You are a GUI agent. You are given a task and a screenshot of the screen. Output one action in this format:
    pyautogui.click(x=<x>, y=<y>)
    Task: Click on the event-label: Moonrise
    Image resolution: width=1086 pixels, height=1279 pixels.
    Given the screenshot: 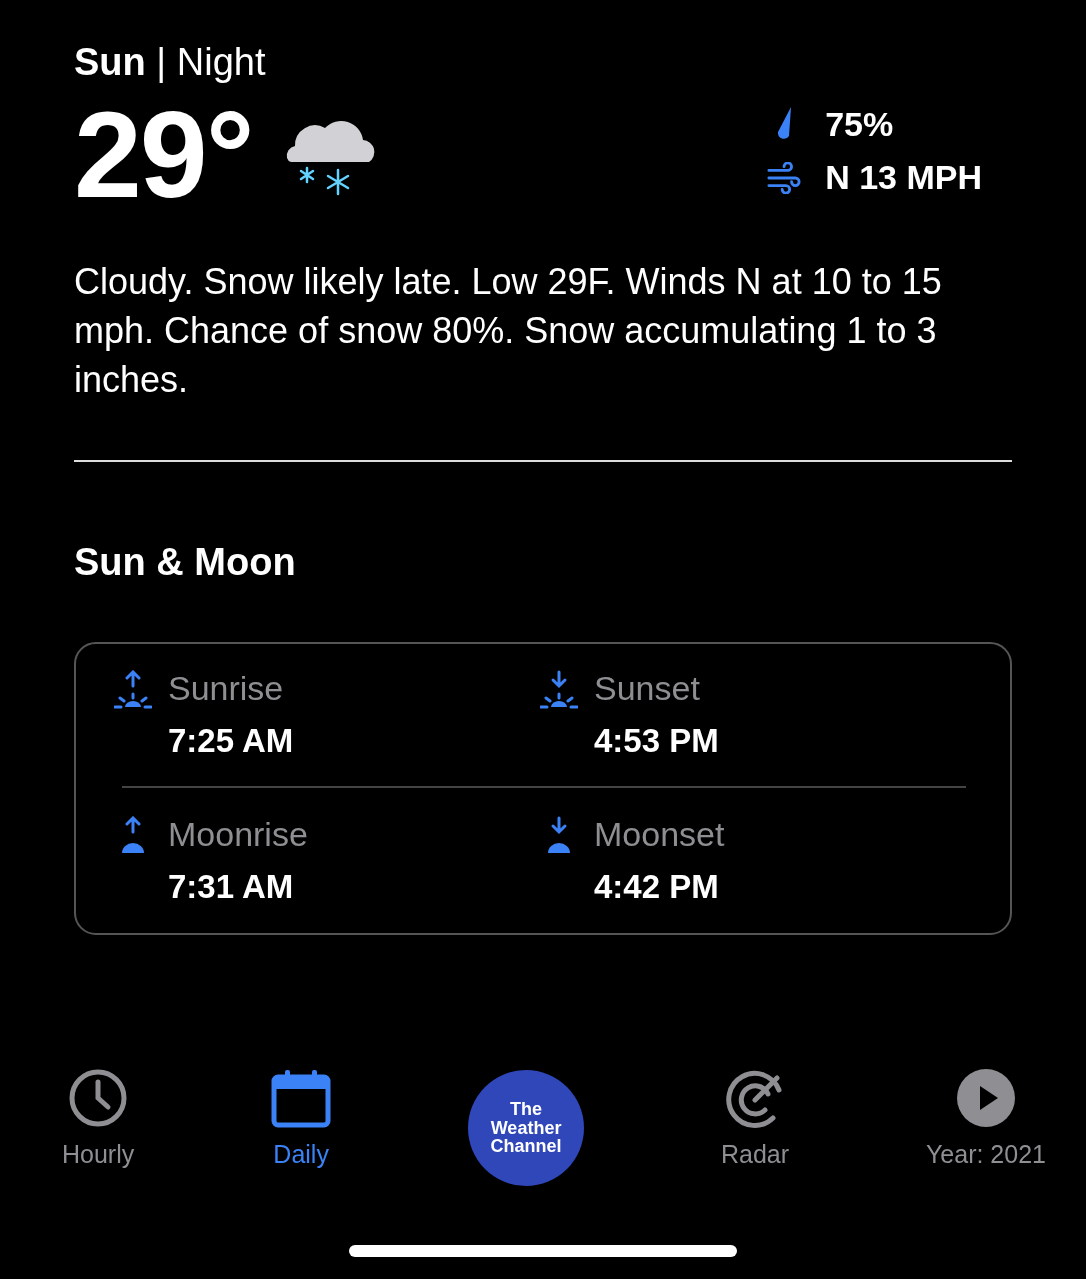 What is the action you would take?
    pyautogui.click(x=238, y=835)
    